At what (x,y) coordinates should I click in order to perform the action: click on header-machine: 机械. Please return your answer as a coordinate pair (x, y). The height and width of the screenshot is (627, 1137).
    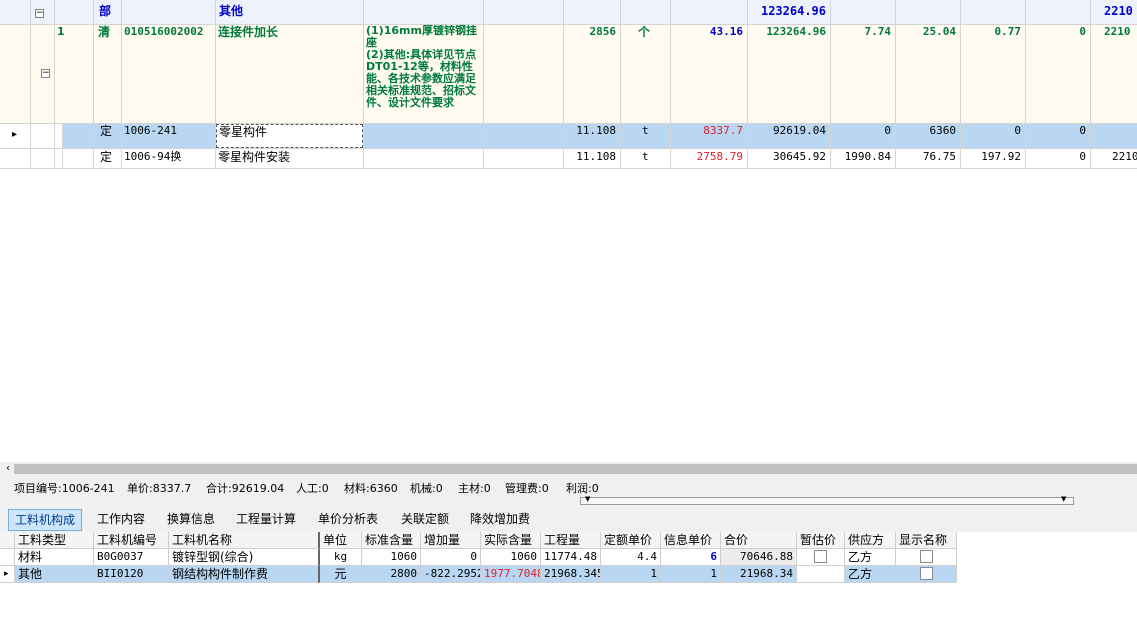
    Looking at the image, I should click on (995, 2).